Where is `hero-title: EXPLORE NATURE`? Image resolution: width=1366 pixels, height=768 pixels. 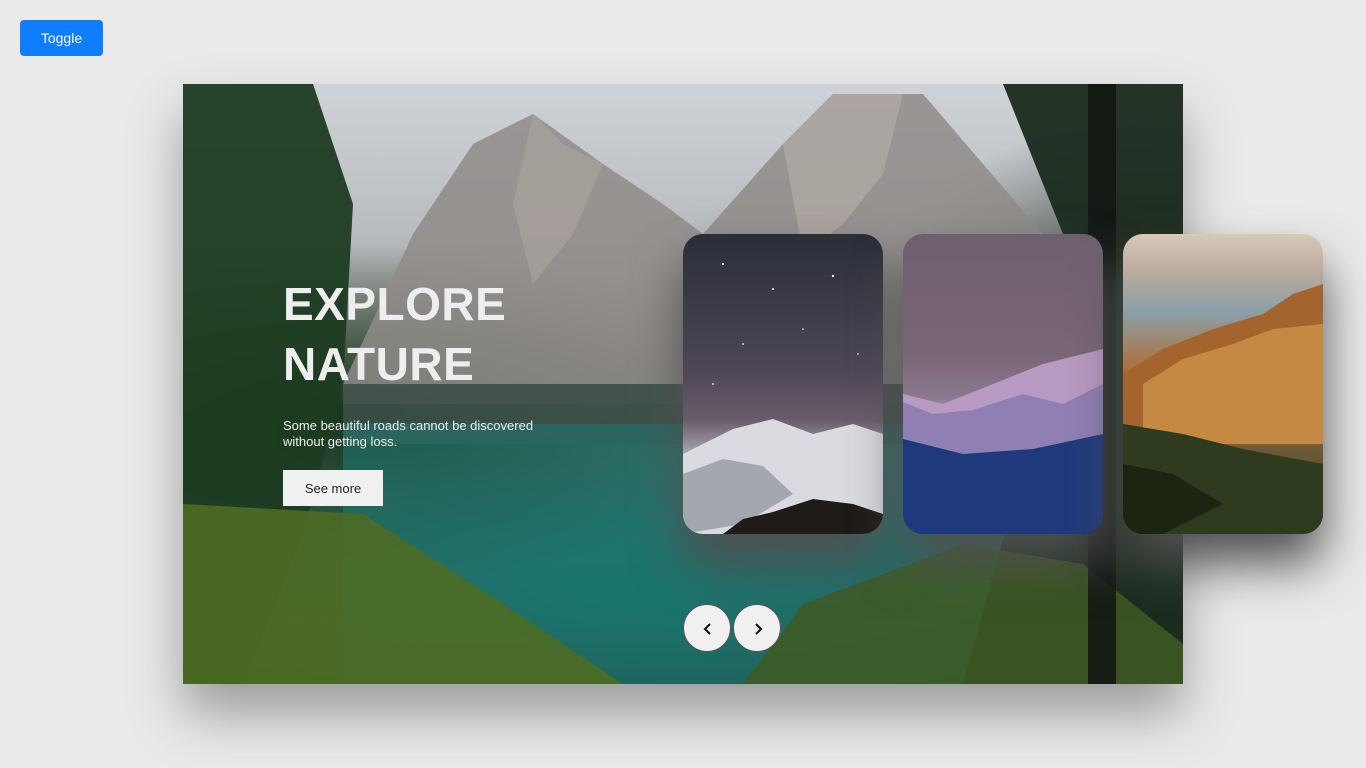 hero-title: EXPLORE NATURE is located at coordinates (395, 334).